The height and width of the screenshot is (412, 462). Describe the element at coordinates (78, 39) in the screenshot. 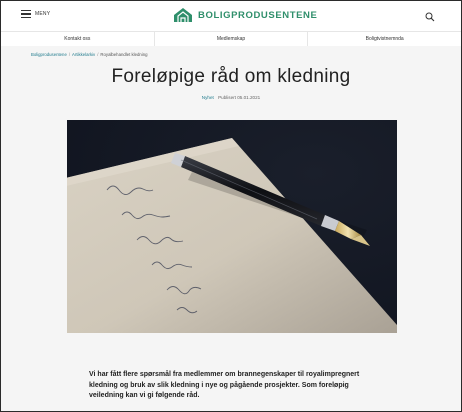

I see `nav-item-kontakt: Kontakt oss` at that location.